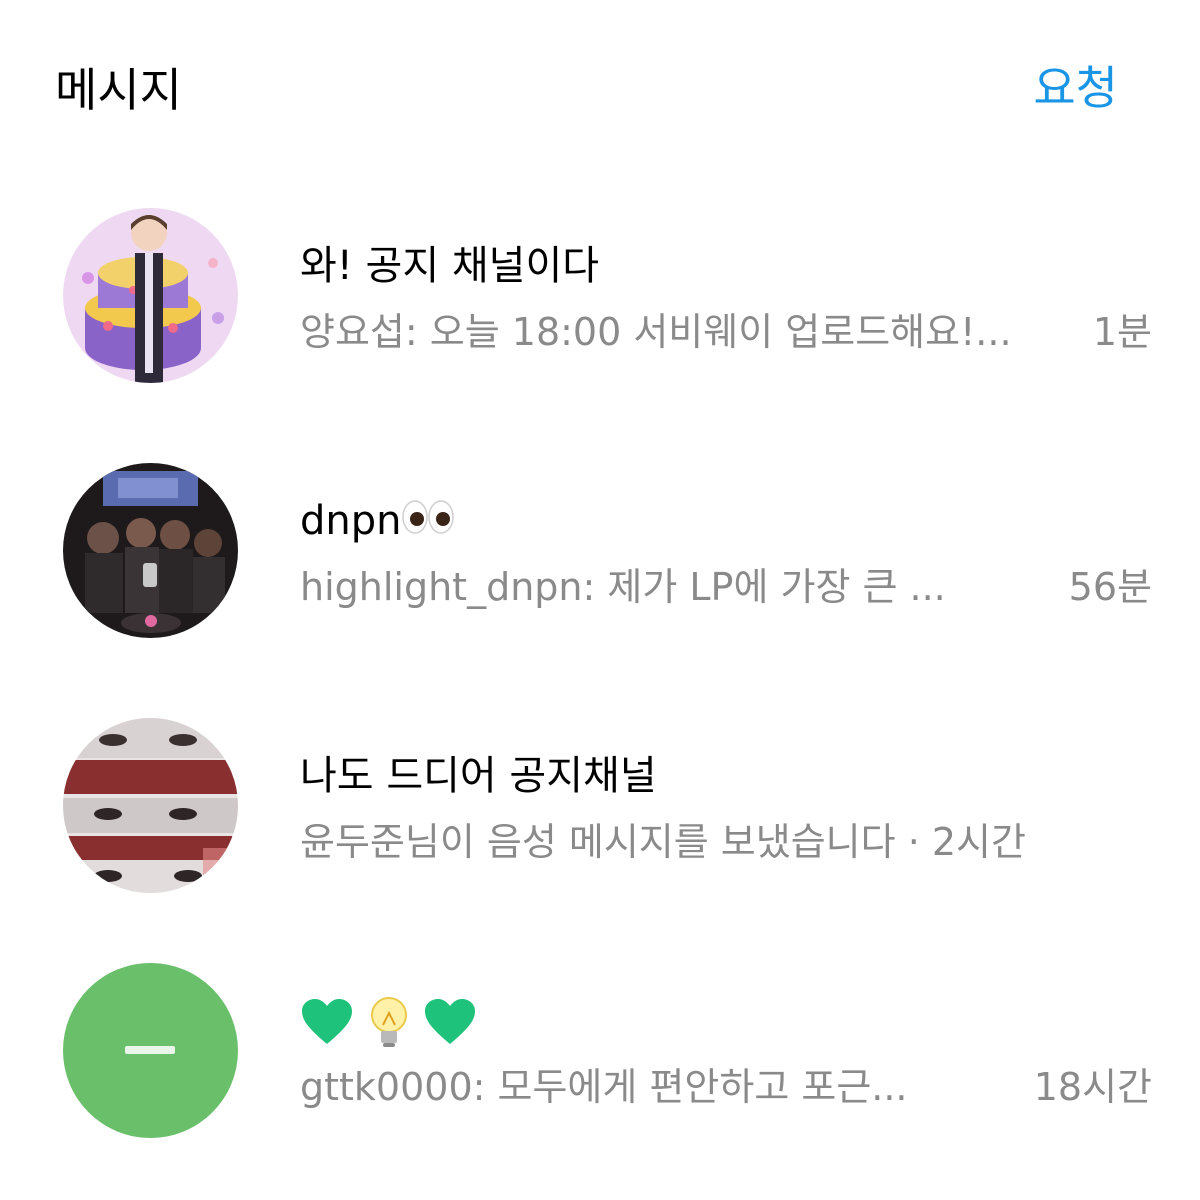  I want to click on thread-preview: 윤두준님이 음성 메시지를 보냈습니다 · 2시간, so click(663, 842).